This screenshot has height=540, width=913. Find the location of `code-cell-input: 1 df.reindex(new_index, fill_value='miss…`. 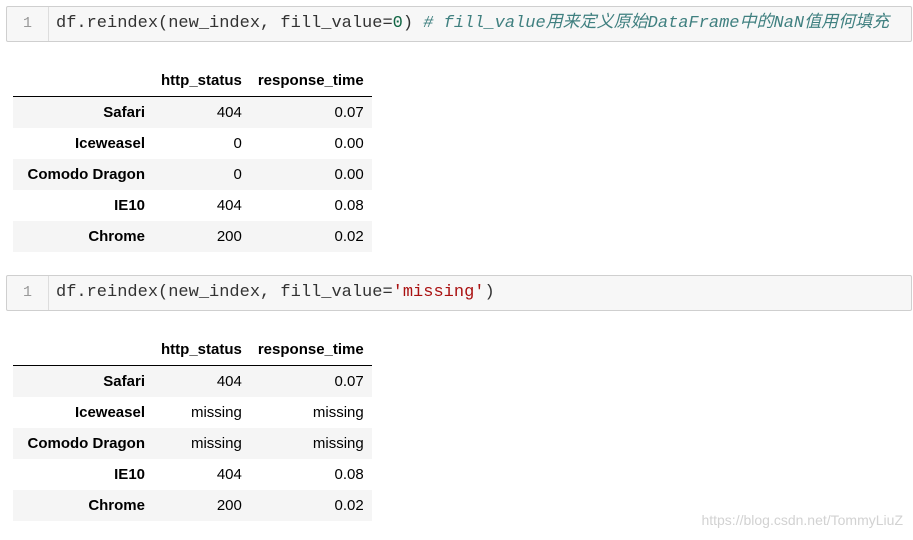

code-cell-input: 1 df.reindex(new_index, fill_value='miss… is located at coordinates (459, 293).